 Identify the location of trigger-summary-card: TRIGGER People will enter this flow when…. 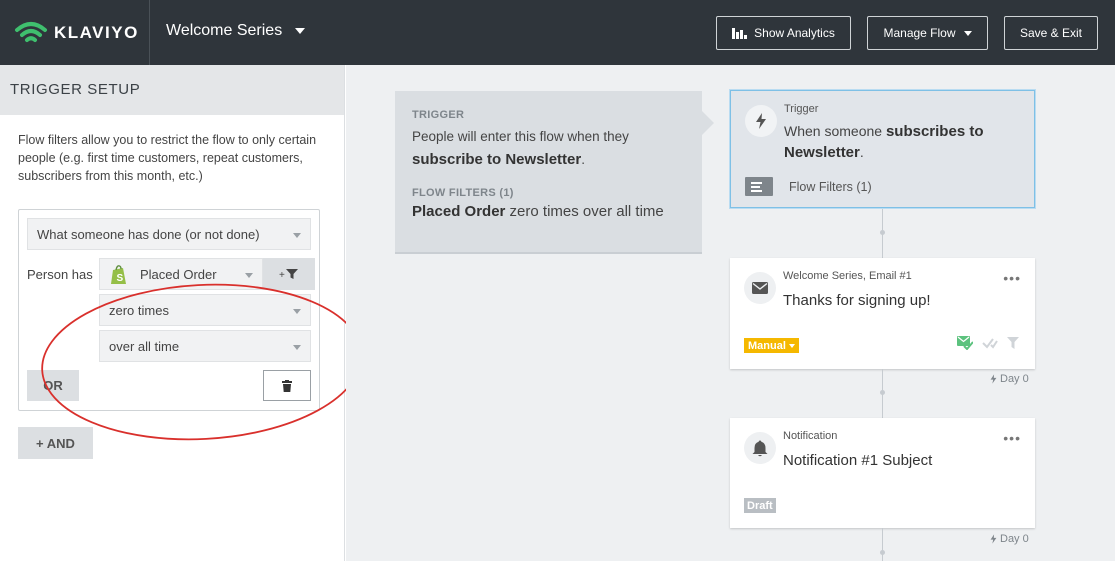
(554, 172).